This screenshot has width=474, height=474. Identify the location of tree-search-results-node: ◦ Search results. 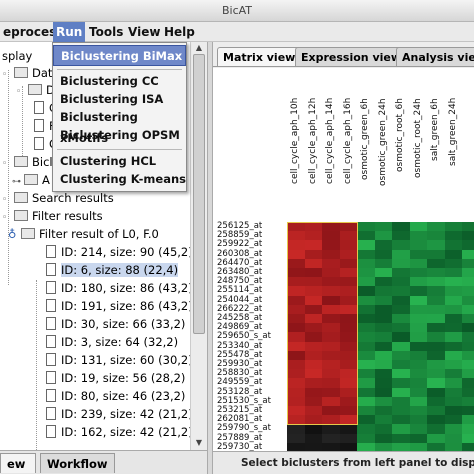
(58, 198).